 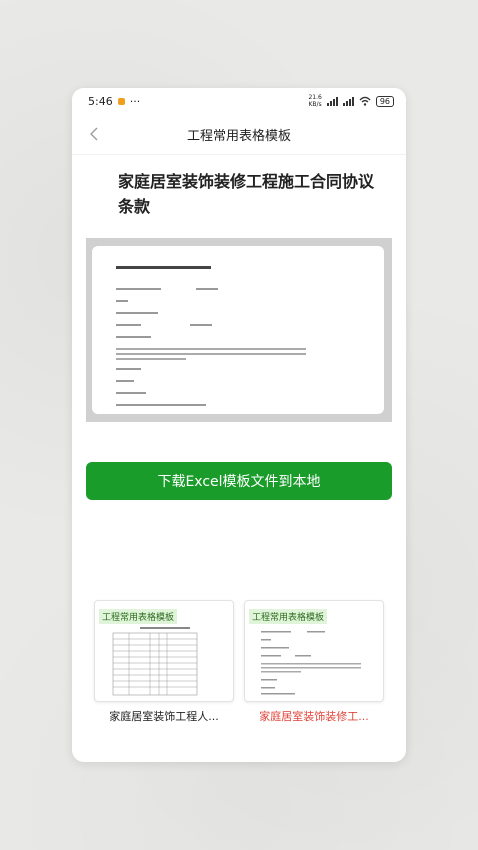 What do you see at coordinates (239, 101) in the screenshot?
I see `status-bar: 5:46 ··· 21.6 KB/s 96` at bounding box center [239, 101].